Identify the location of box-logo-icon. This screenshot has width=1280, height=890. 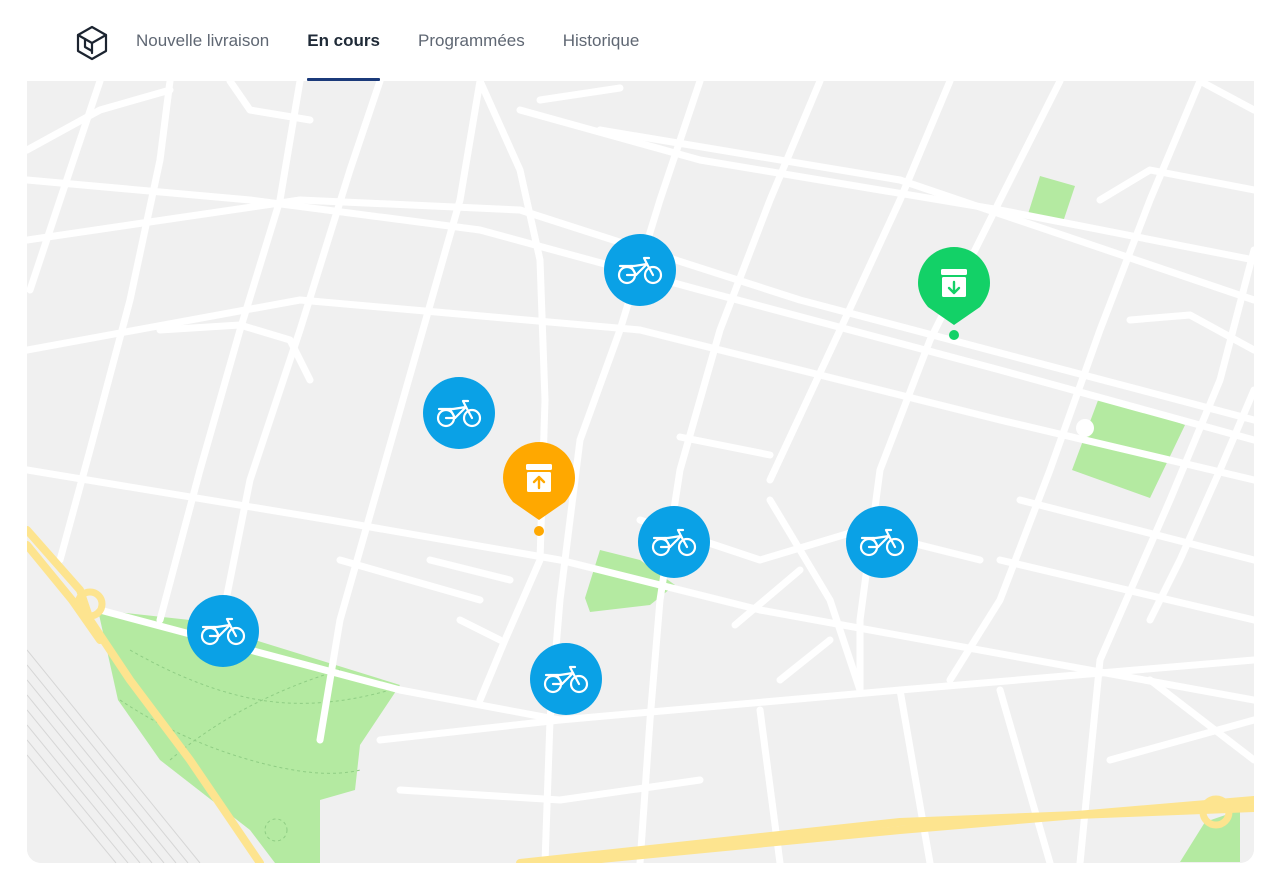
(92, 44).